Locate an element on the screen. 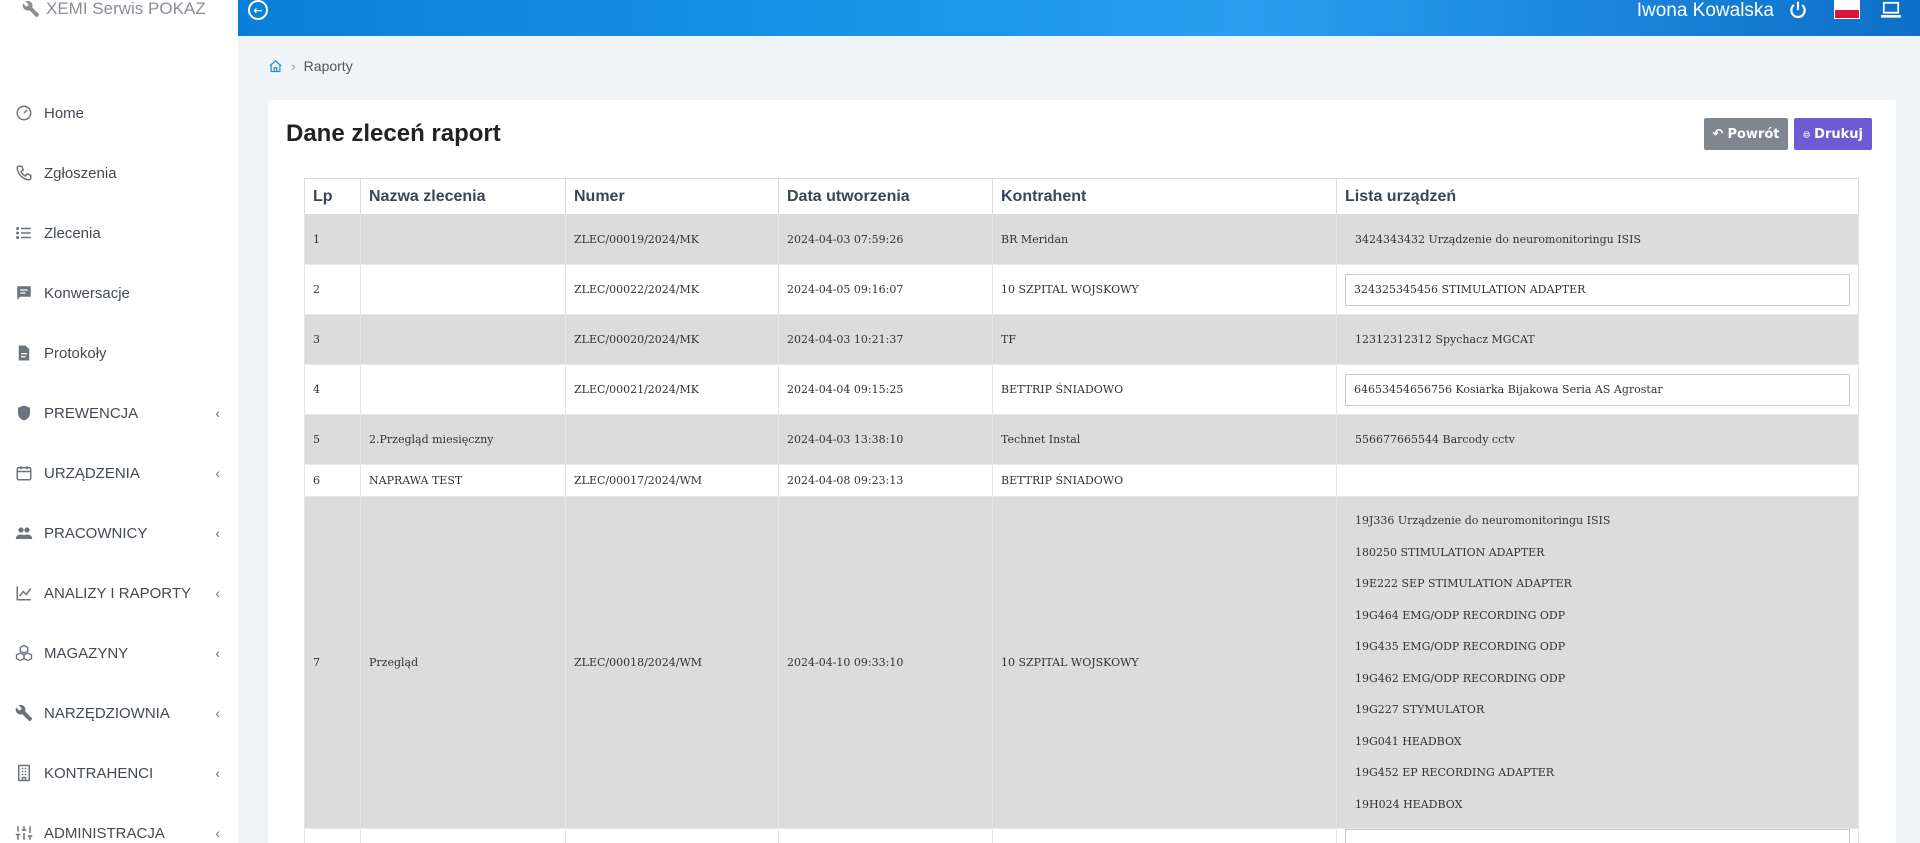 This screenshot has height=843, width=1920. dashboard-icon is located at coordinates (24, 113).